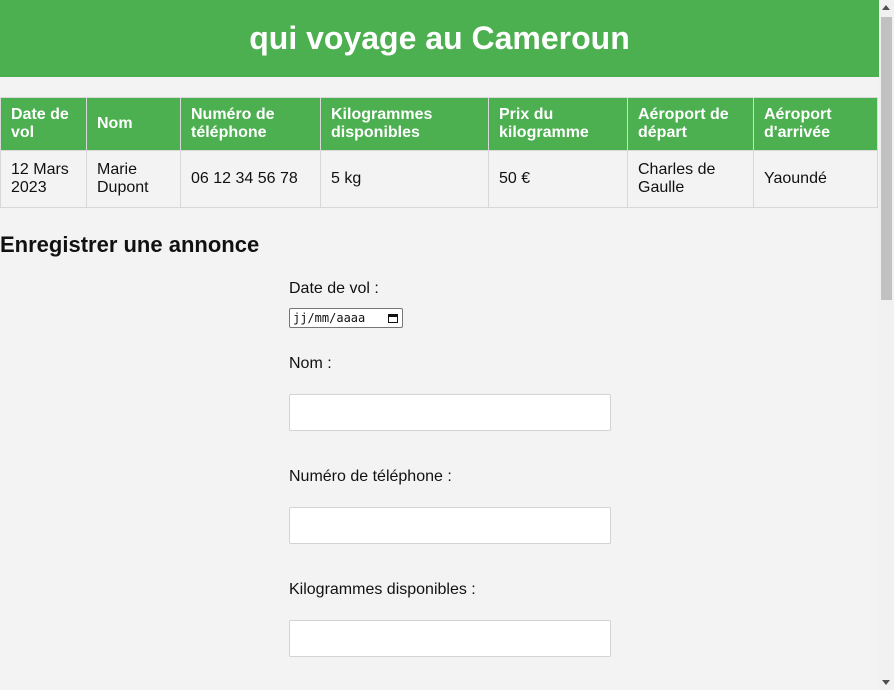 The image size is (894, 690). What do you see at coordinates (886, 345) in the screenshot?
I see `vertical-scrollbar` at bounding box center [886, 345].